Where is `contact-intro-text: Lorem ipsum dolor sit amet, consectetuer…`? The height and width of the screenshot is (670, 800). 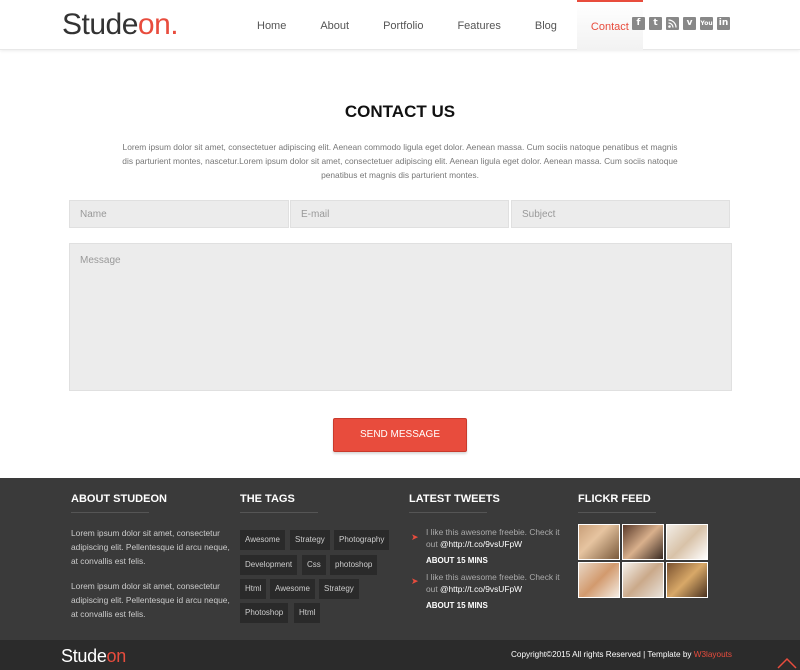 contact-intro-text: Lorem ipsum dolor sit amet, consectetuer… is located at coordinates (400, 161).